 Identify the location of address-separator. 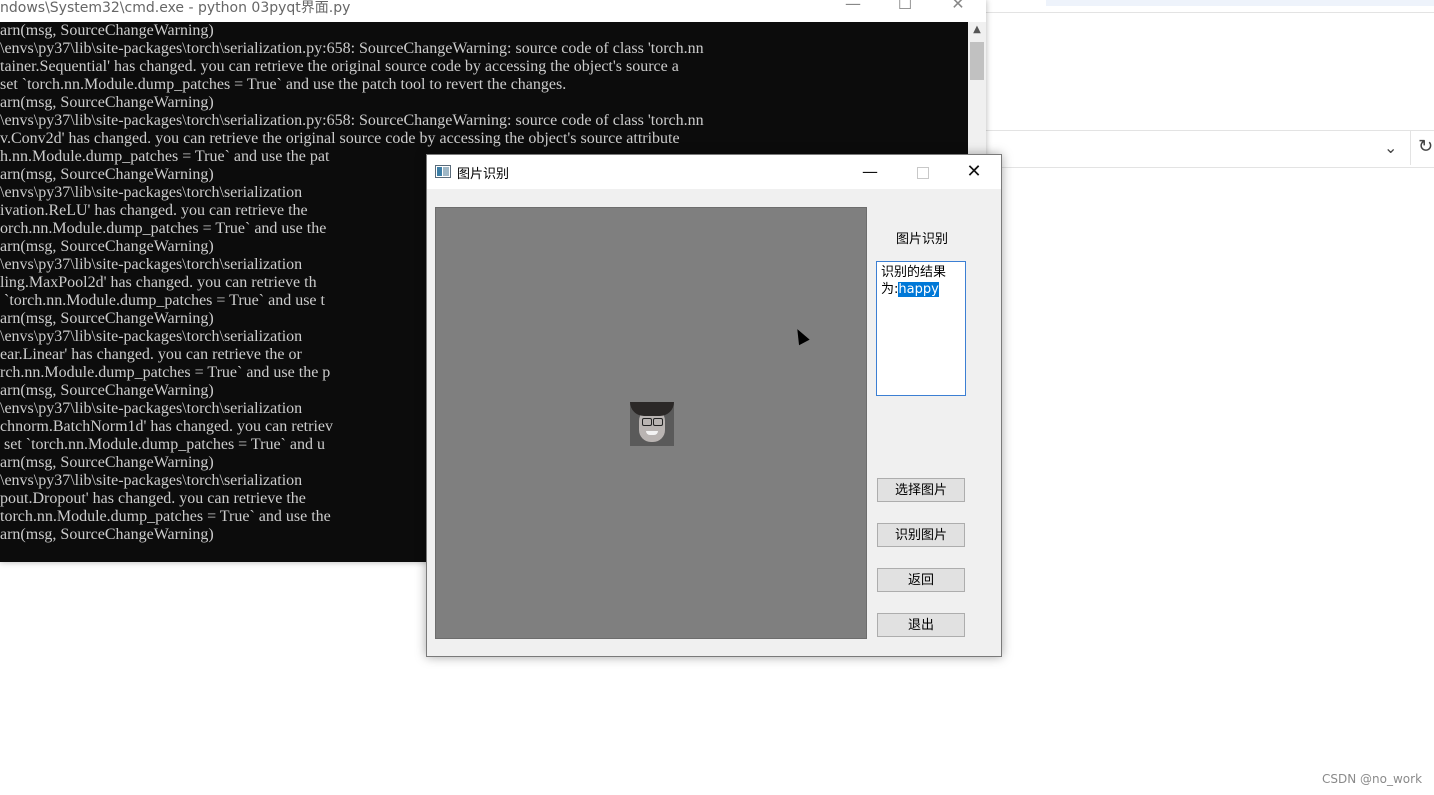
(1410, 148).